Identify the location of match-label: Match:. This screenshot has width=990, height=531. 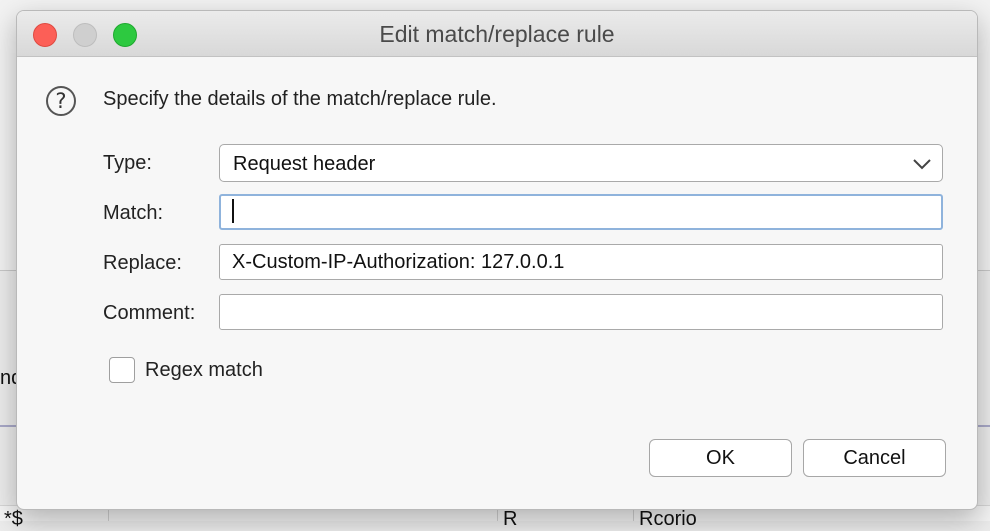
(133, 213).